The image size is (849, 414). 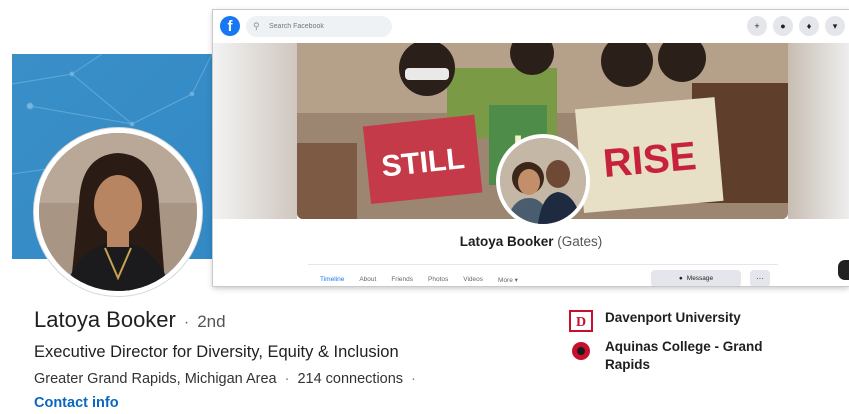 What do you see at coordinates (211, 321) in the screenshot?
I see `connection-degree-badge: 2nd` at bounding box center [211, 321].